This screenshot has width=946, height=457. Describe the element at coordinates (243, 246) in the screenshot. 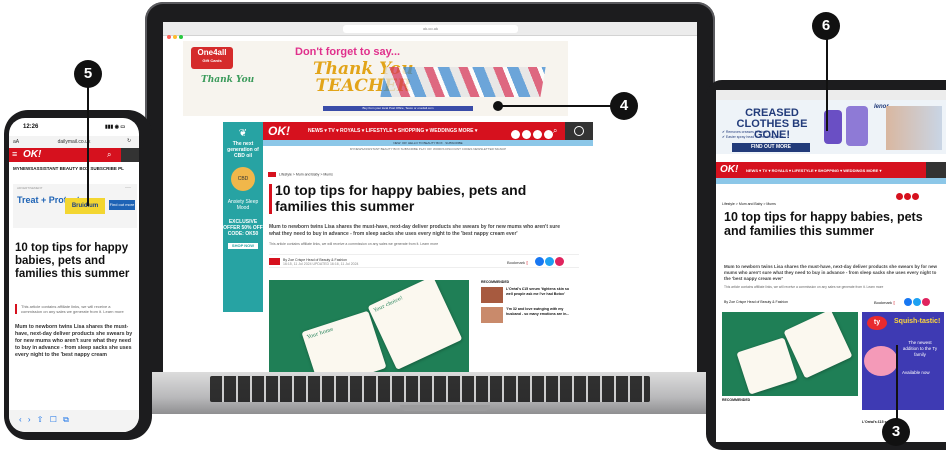

I see `shop-now-button: SHOP NOW` at that location.